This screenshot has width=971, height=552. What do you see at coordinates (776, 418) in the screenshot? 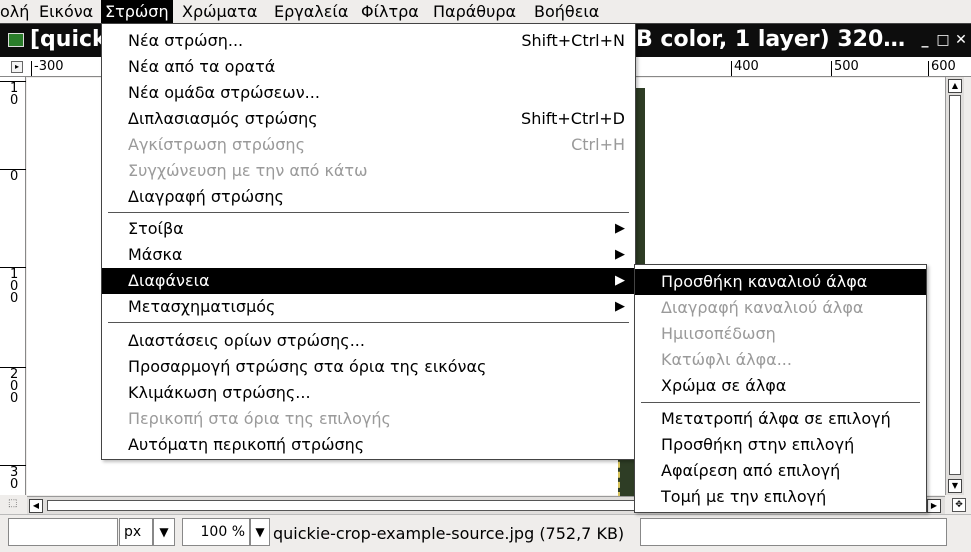
I see `menu-item-label: Μετατροπή άλφα σε επιλογή` at bounding box center [776, 418].